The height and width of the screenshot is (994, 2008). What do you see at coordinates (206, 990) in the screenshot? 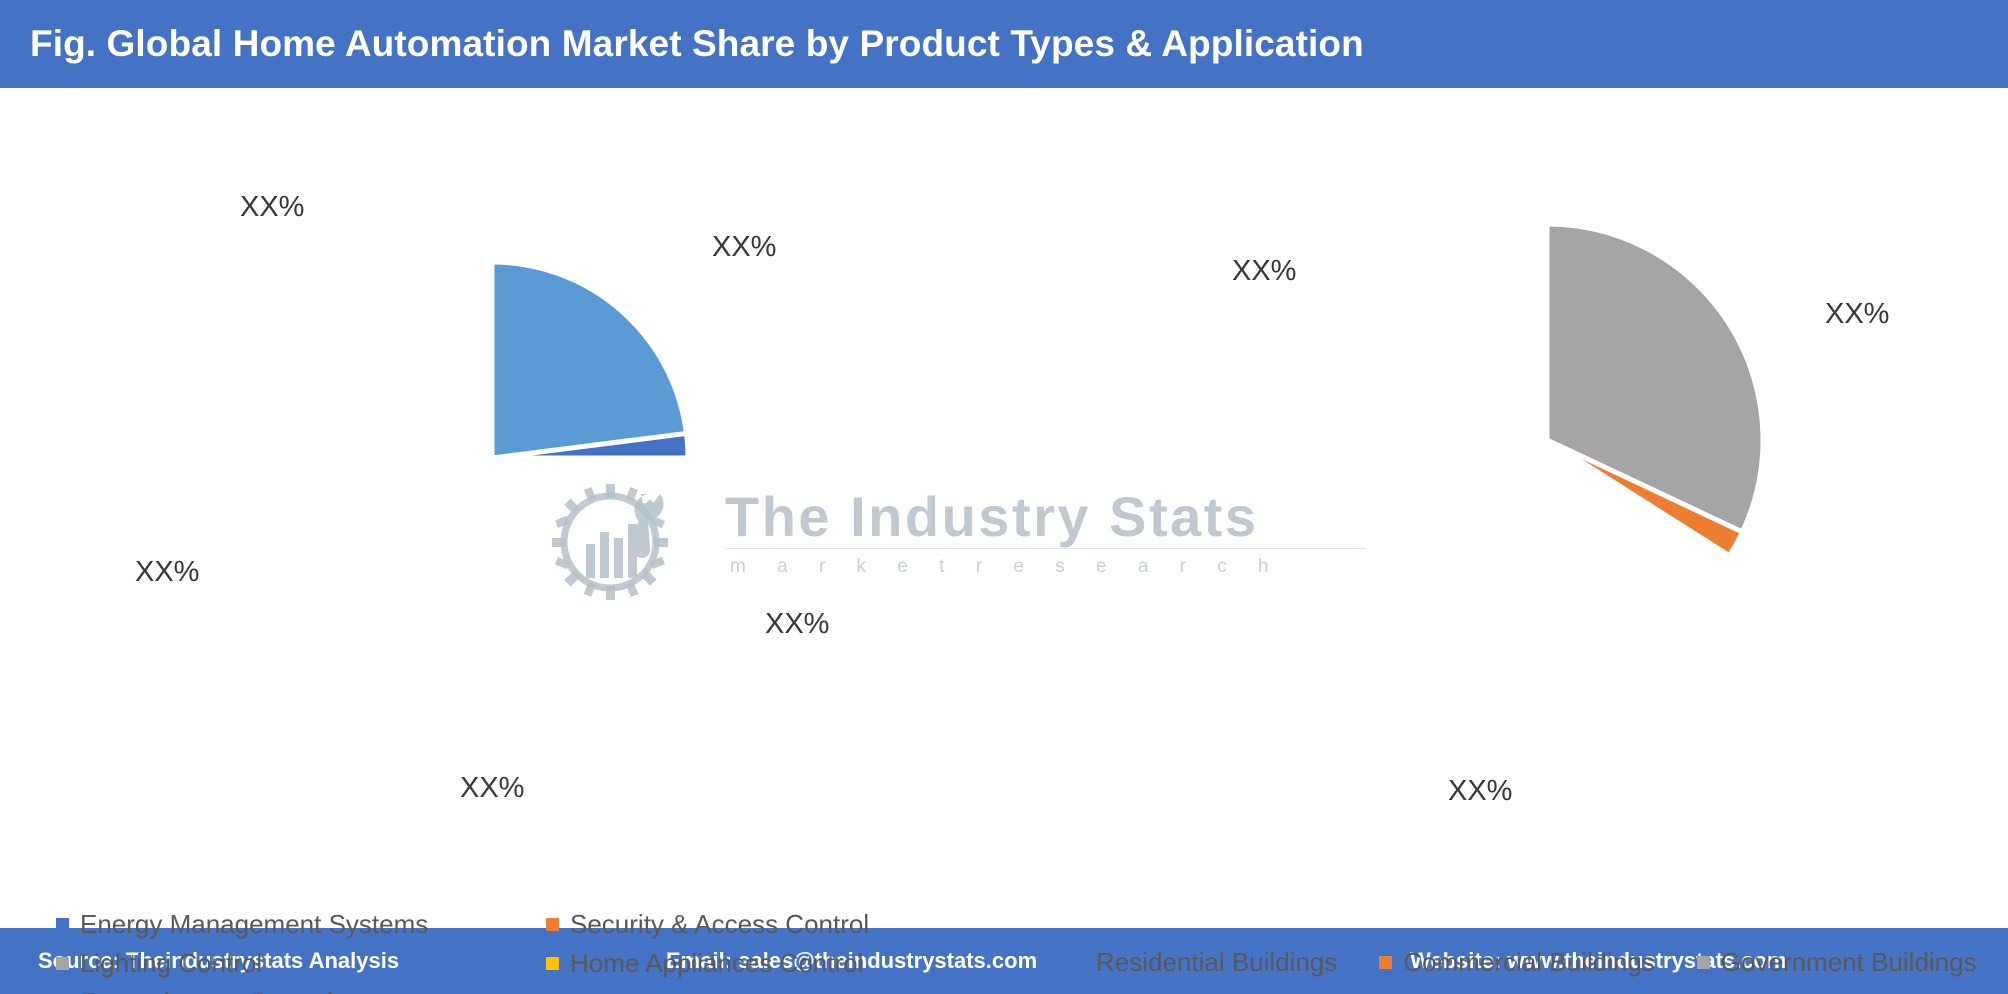
I see `legend-item-label: Entertainment Control` at bounding box center [206, 990].